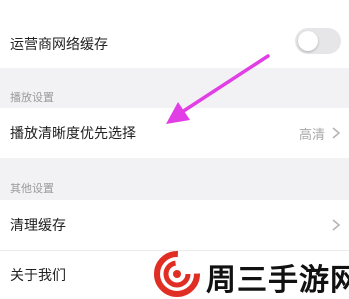 This screenshot has width=349, height=299. I want to click on other-section-title: 其他设置, so click(32, 188).